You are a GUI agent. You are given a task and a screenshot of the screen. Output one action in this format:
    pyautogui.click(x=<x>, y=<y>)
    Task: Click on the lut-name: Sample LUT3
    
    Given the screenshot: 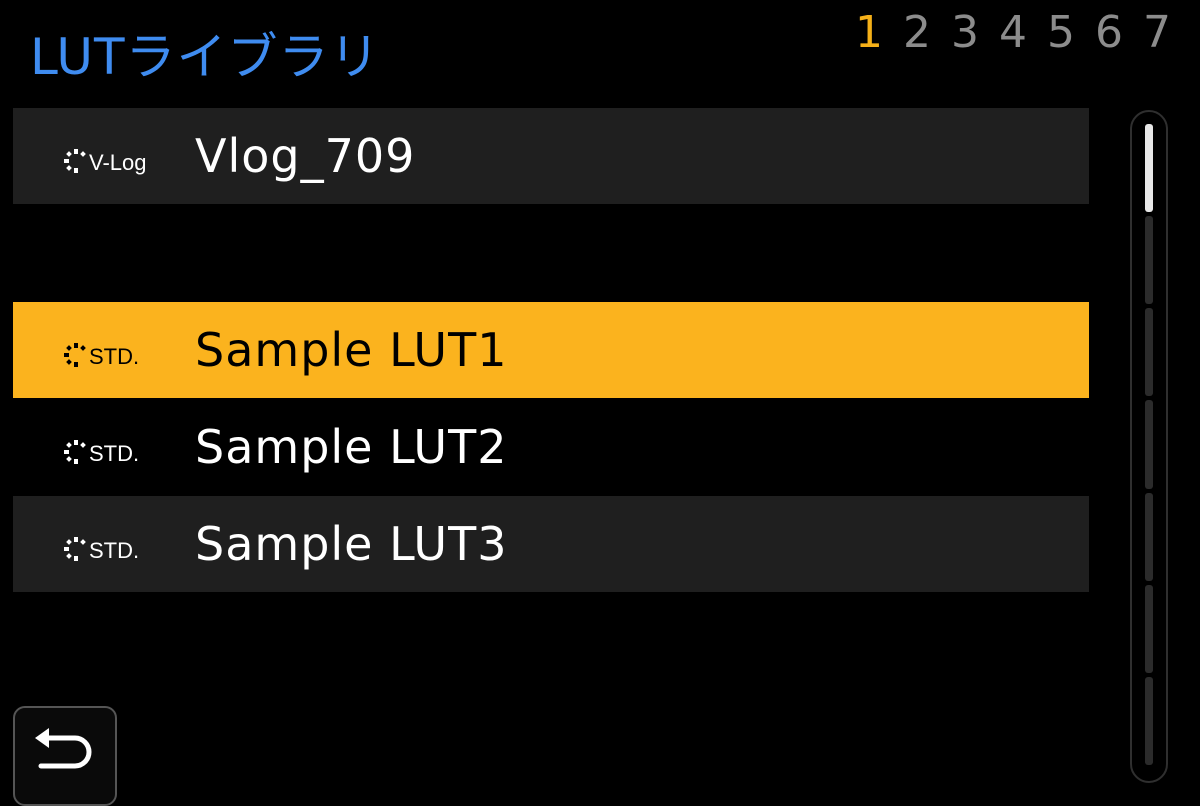 What is the action you would take?
    pyautogui.click(x=351, y=544)
    